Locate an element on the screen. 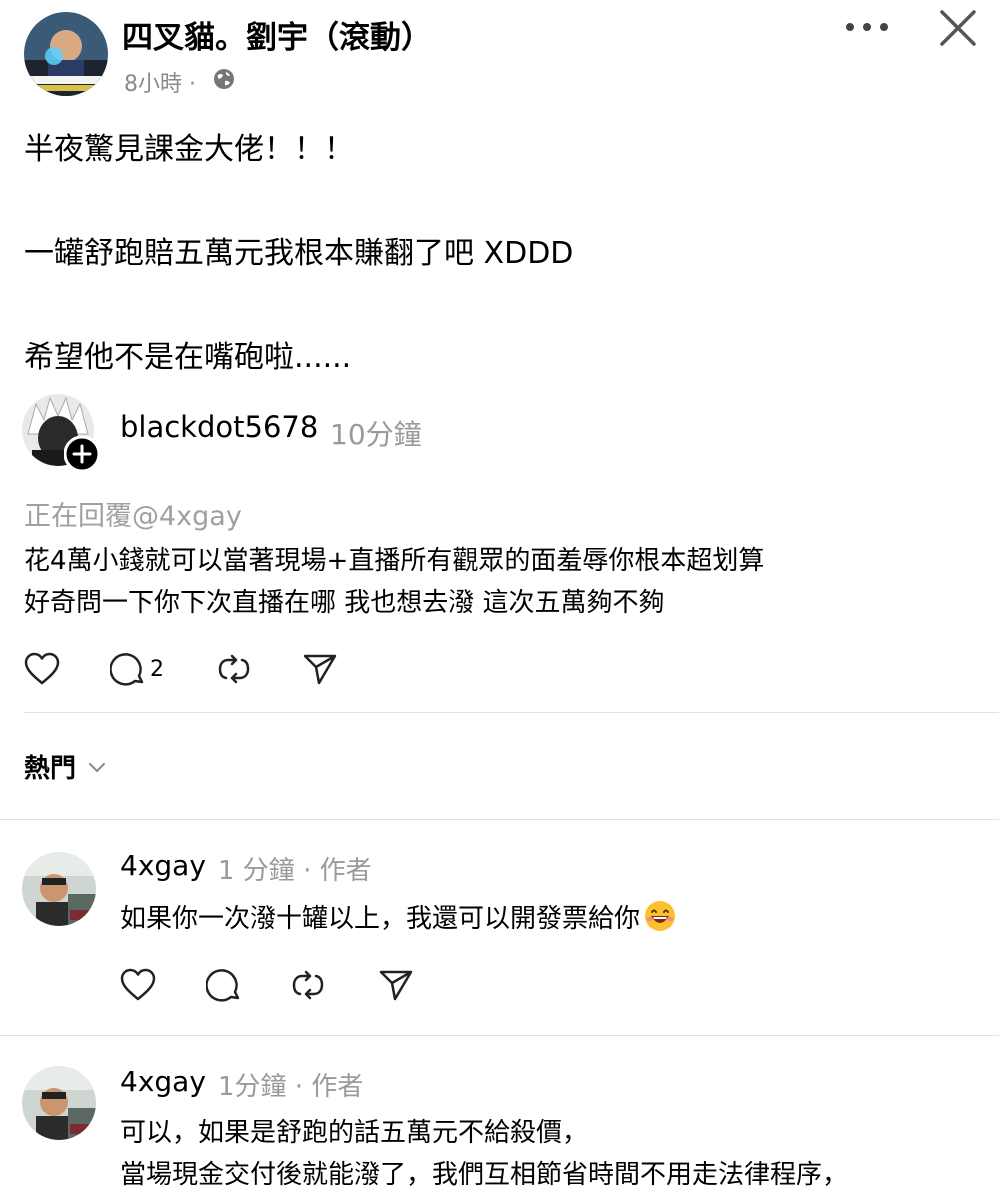 This screenshot has width=999, height=1200. sort-label: 熱門 is located at coordinates (50, 769).